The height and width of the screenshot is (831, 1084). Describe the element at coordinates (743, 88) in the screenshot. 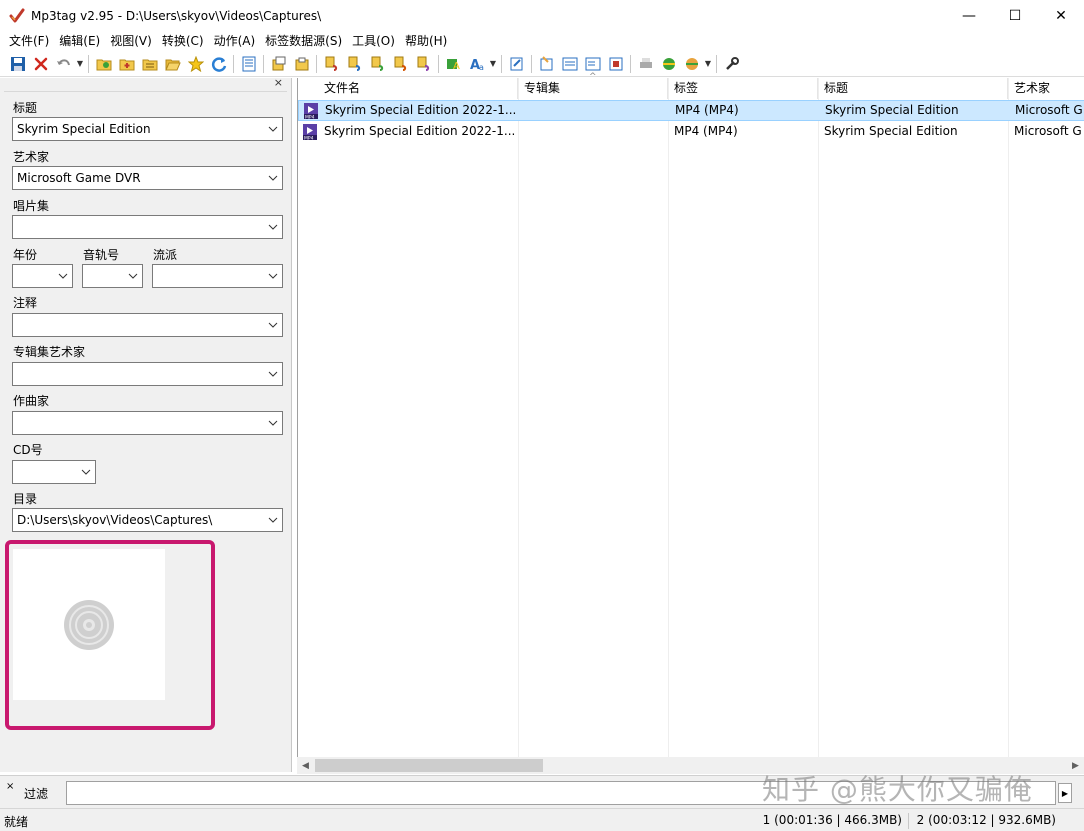

I see `column-tag: 标签` at that location.